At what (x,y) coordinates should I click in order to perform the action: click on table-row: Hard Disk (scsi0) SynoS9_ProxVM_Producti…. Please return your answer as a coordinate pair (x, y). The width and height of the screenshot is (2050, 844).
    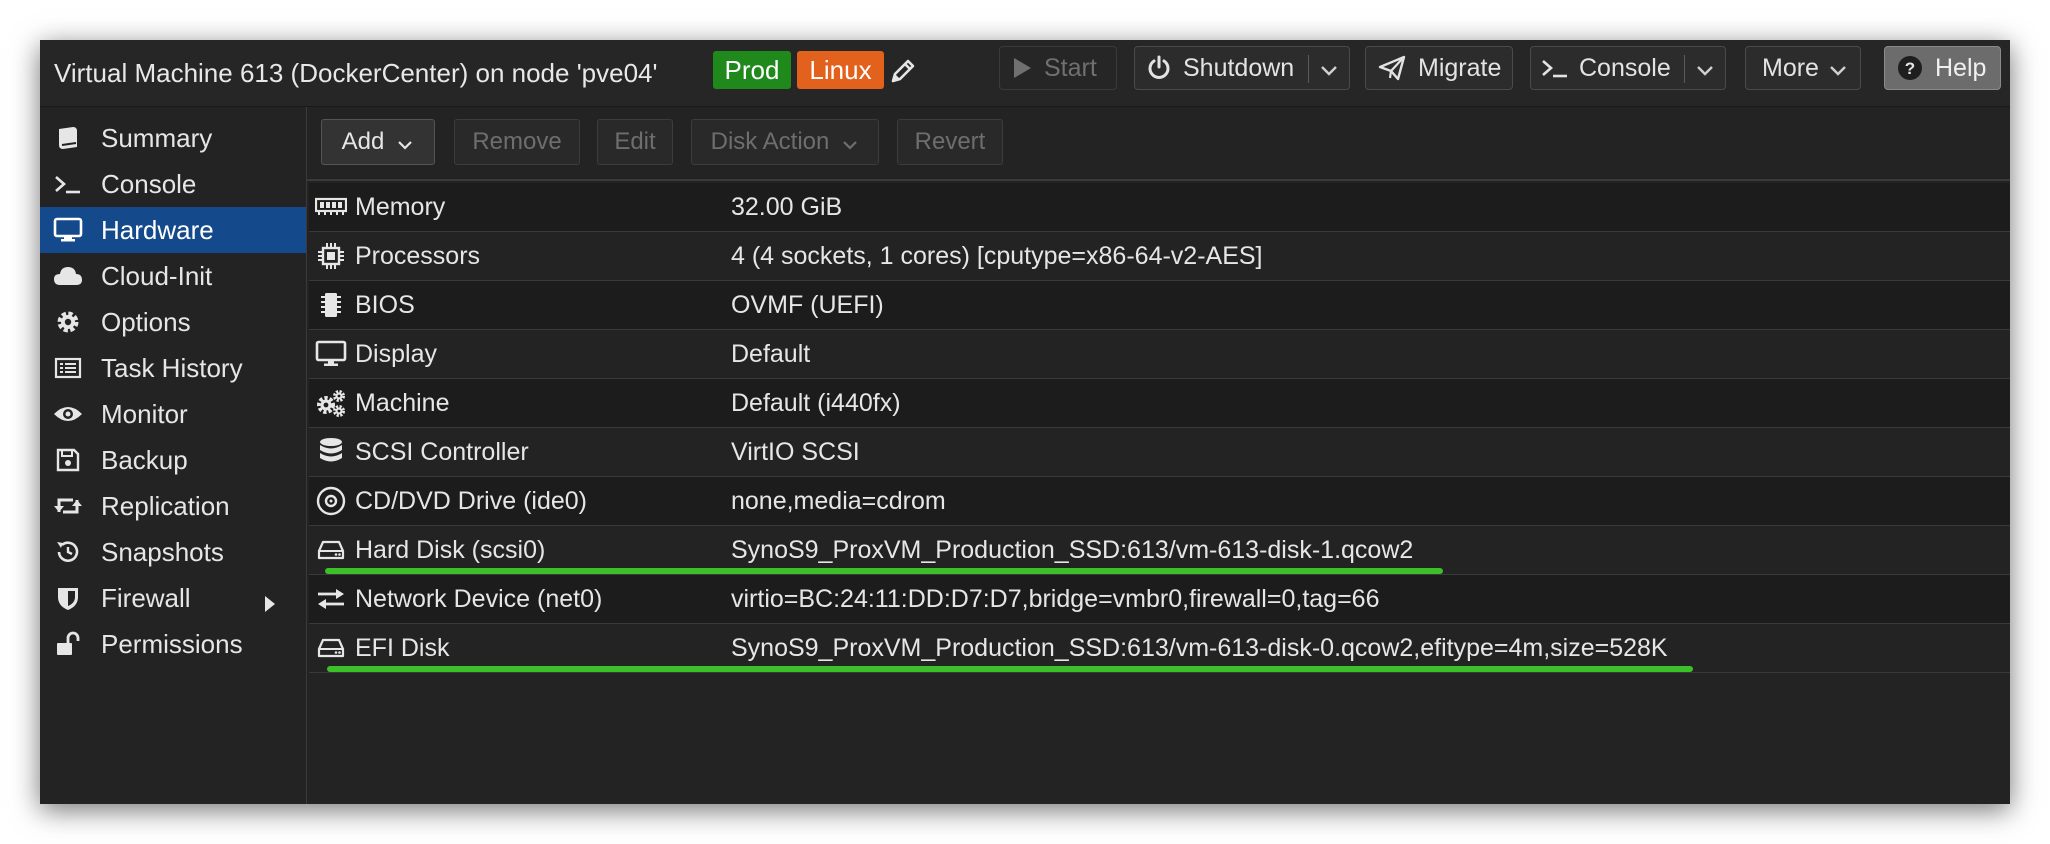
    Looking at the image, I should click on (1159, 550).